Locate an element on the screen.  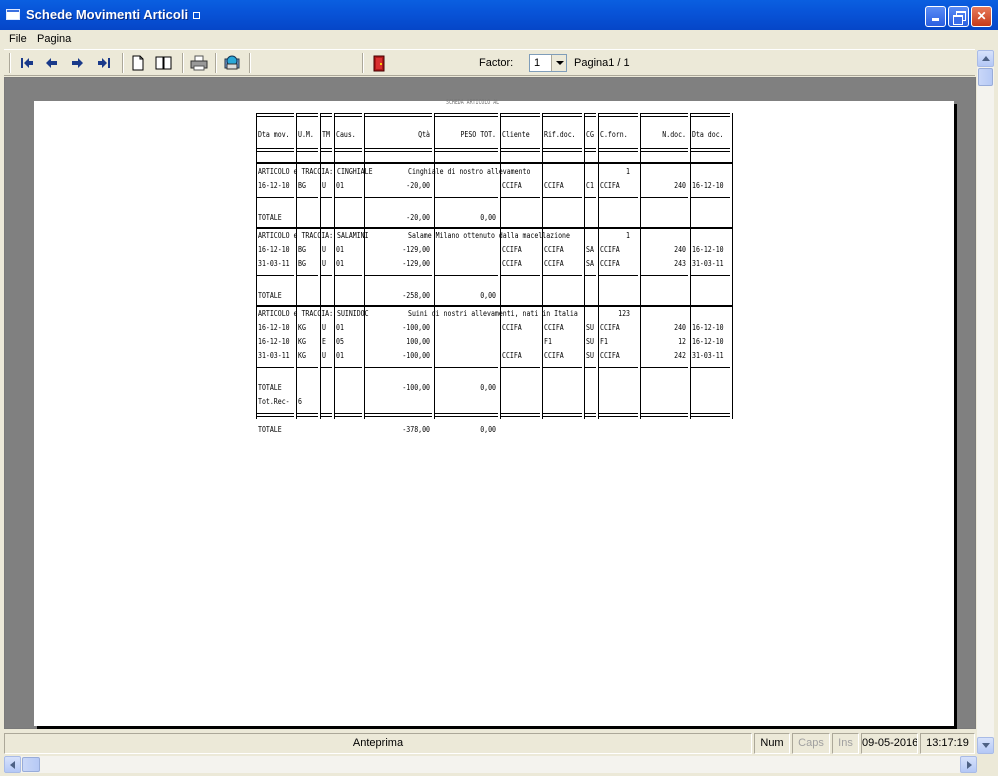
single-page-button is located at coordinates (138, 63).